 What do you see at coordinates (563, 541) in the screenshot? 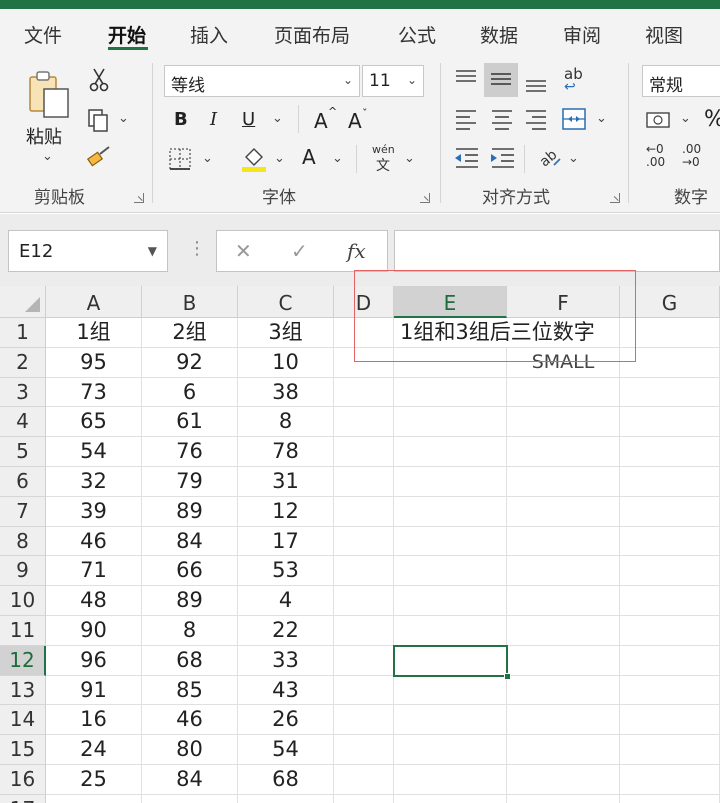
I see `cell-f8` at bounding box center [563, 541].